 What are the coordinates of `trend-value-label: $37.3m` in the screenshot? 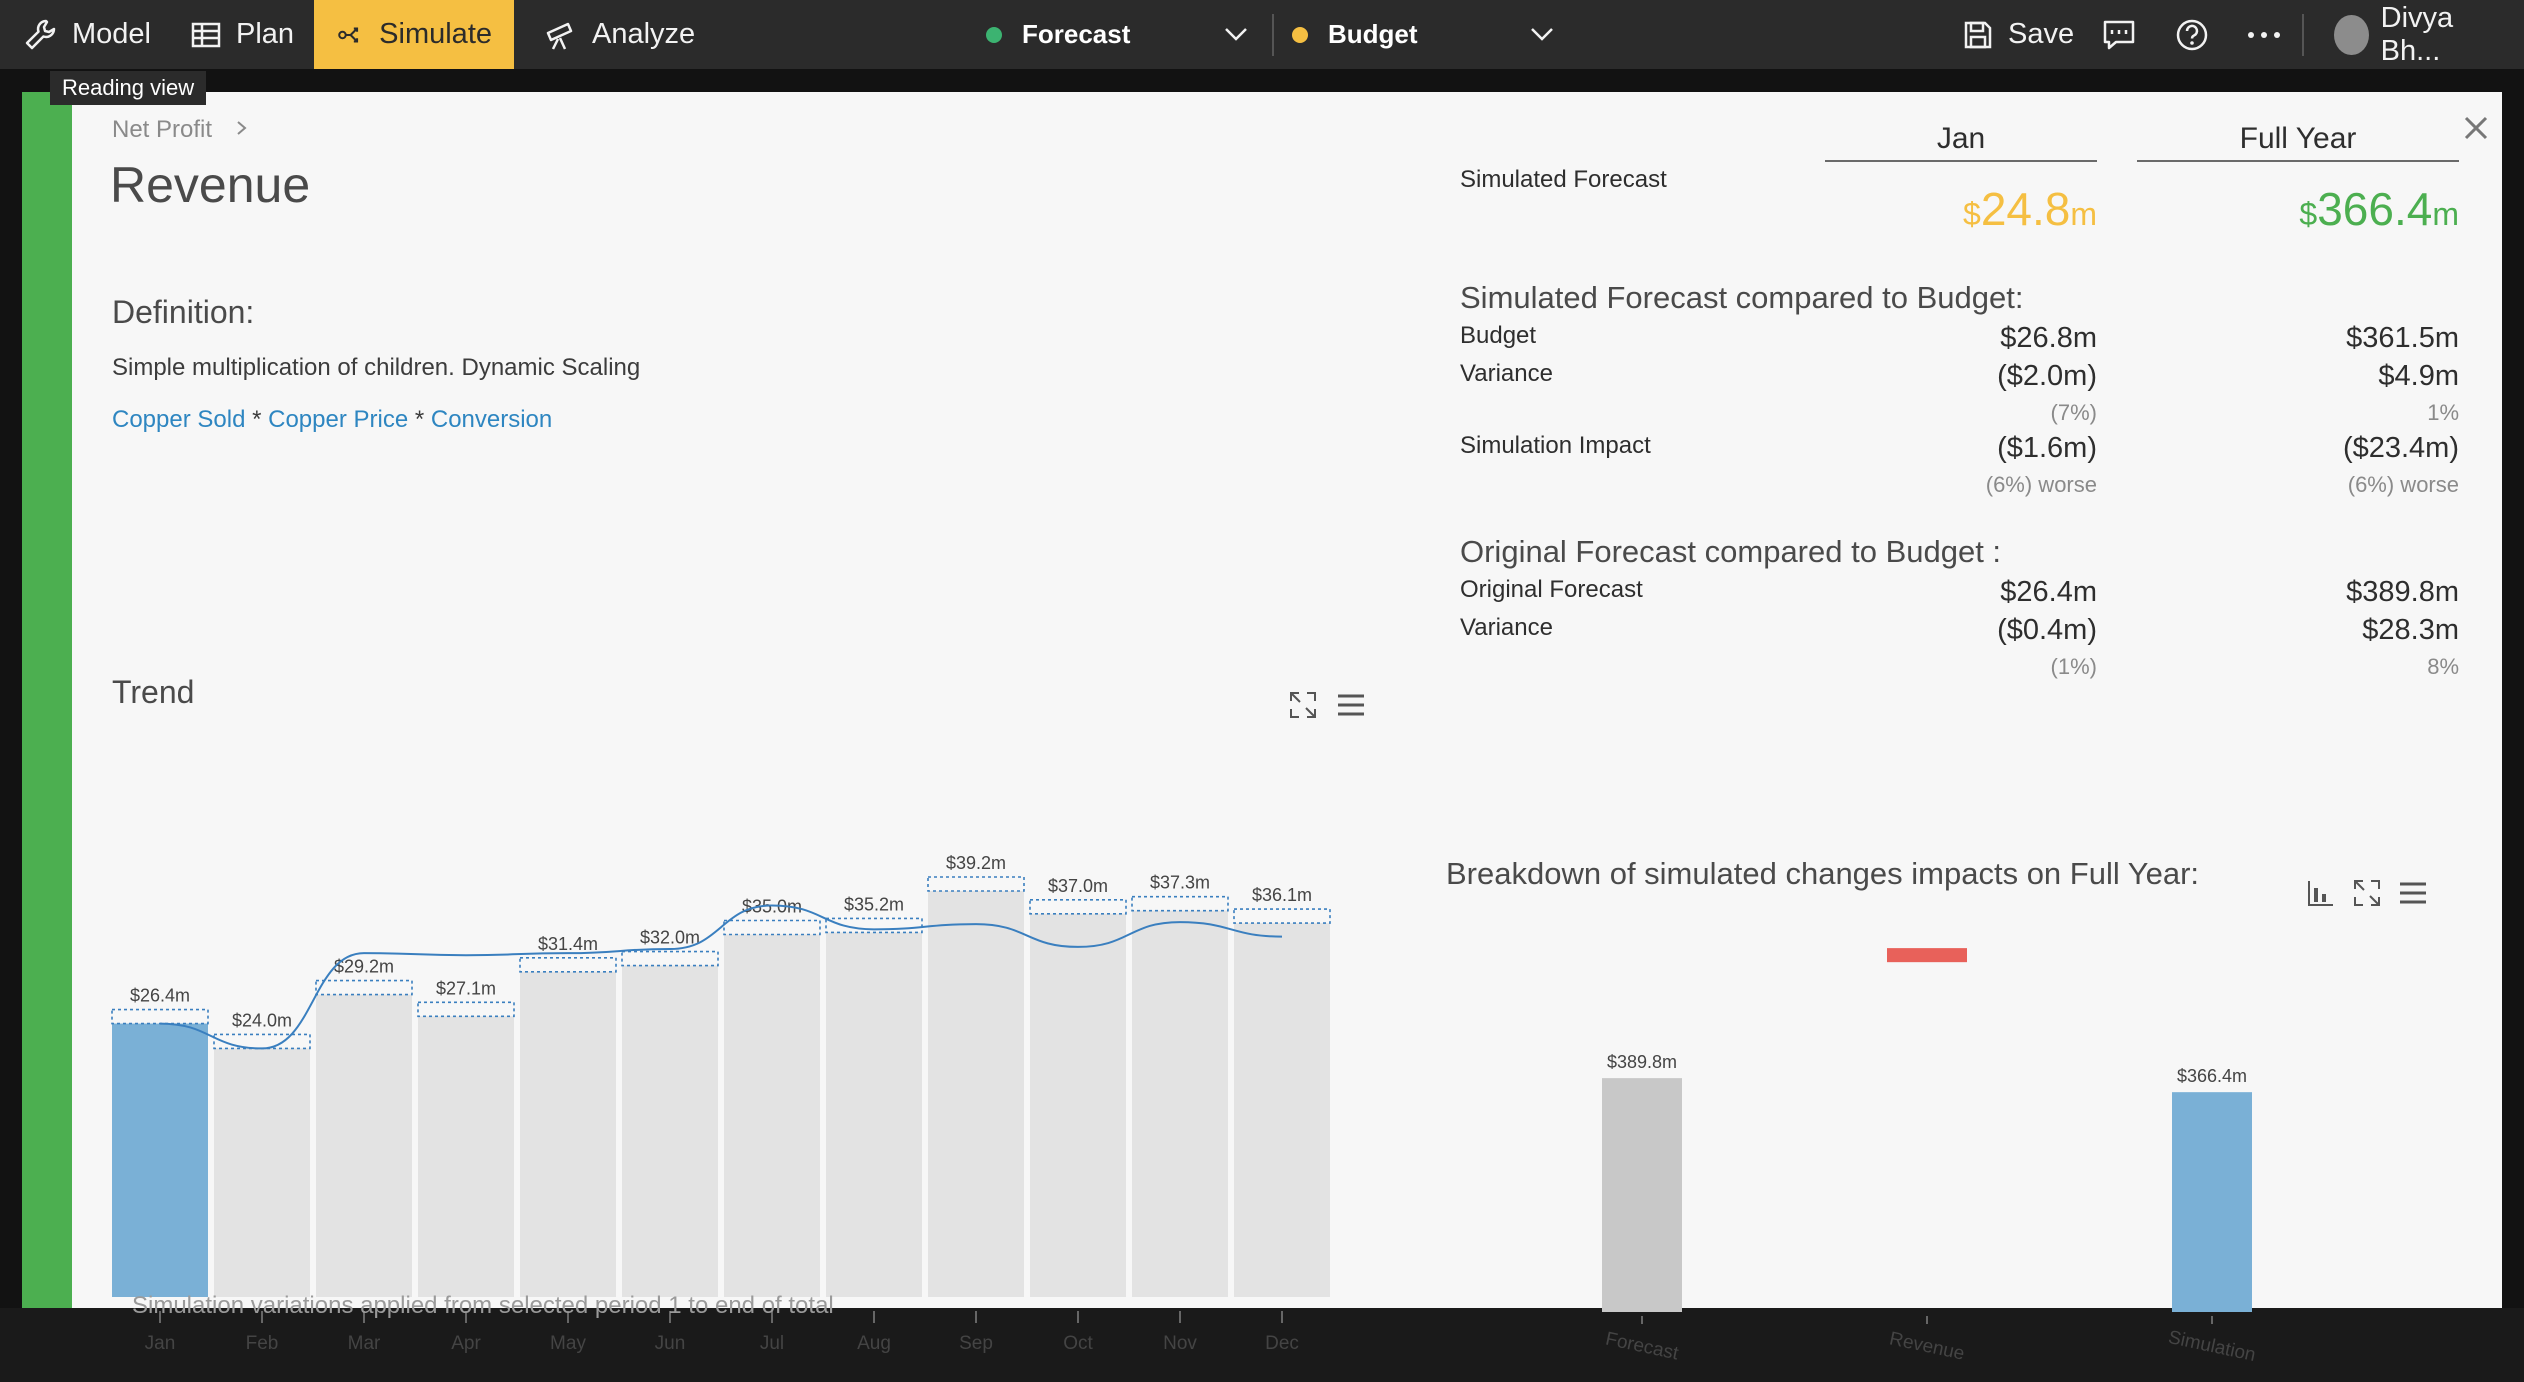 It's located at (1180, 883).